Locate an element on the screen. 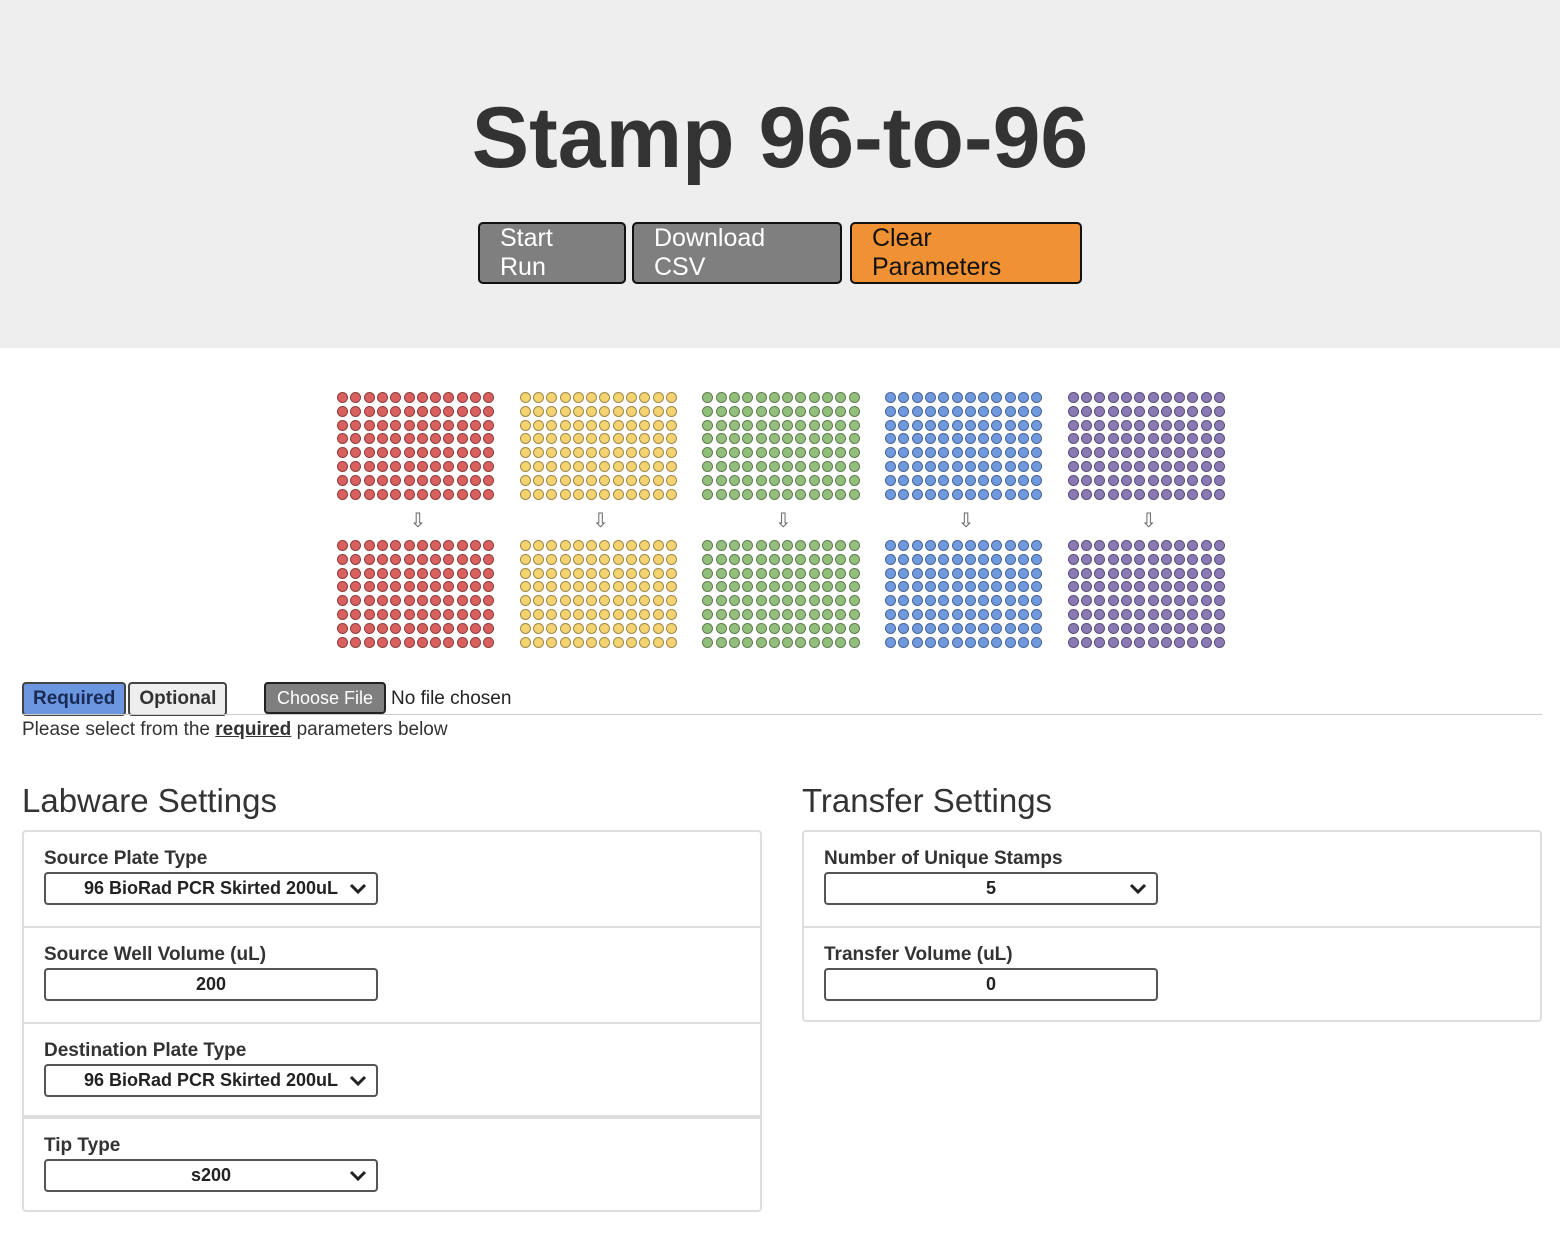 Image resolution: width=1560 pixels, height=1234 pixels. unique-stamps-select: 5 is located at coordinates (991, 888).